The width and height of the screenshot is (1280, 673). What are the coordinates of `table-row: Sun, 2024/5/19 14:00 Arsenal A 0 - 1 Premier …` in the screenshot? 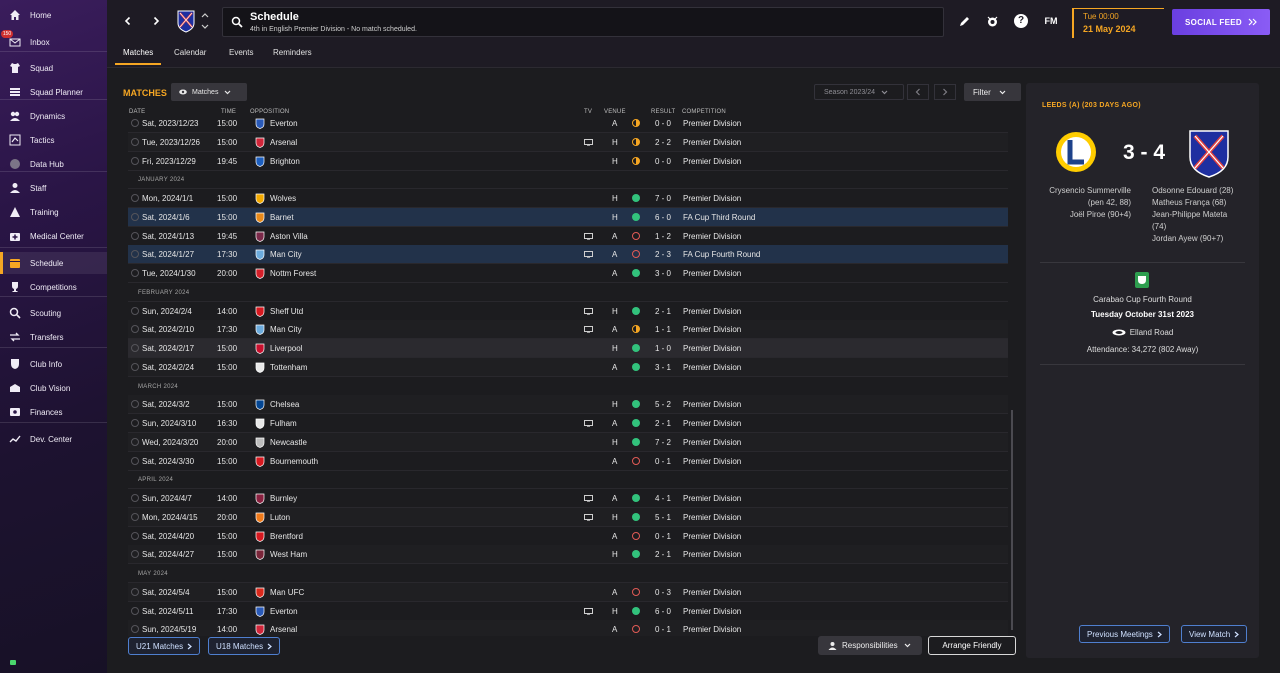 It's located at (568, 628).